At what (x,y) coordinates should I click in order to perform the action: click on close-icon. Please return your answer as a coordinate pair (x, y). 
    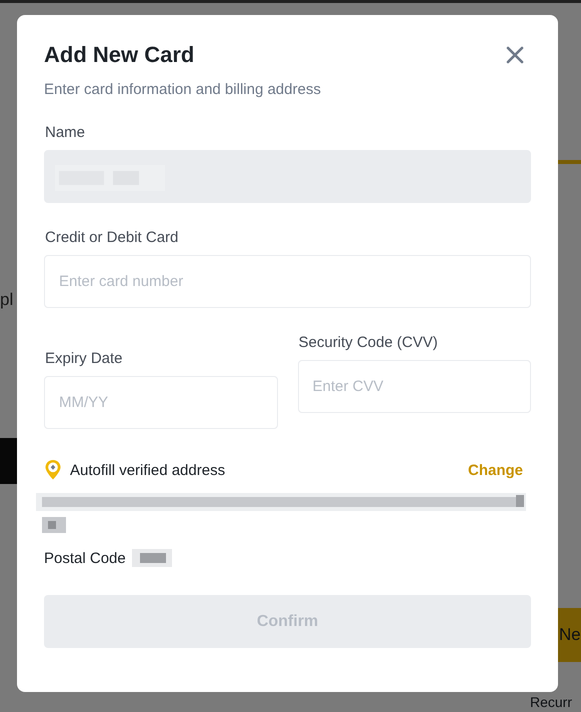
    Looking at the image, I should click on (515, 55).